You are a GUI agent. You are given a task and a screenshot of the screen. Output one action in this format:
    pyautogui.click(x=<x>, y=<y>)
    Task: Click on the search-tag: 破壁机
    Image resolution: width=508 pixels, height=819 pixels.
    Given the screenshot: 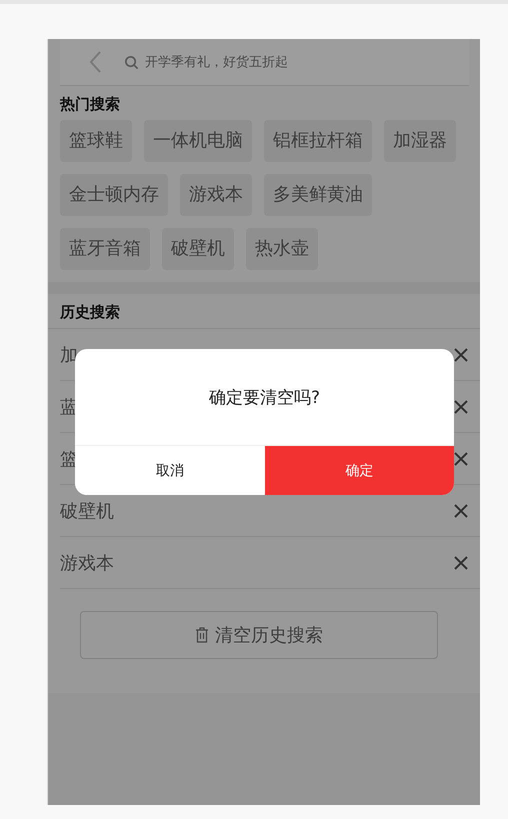 What is the action you would take?
    pyautogui.click(x=198, y=249)
    